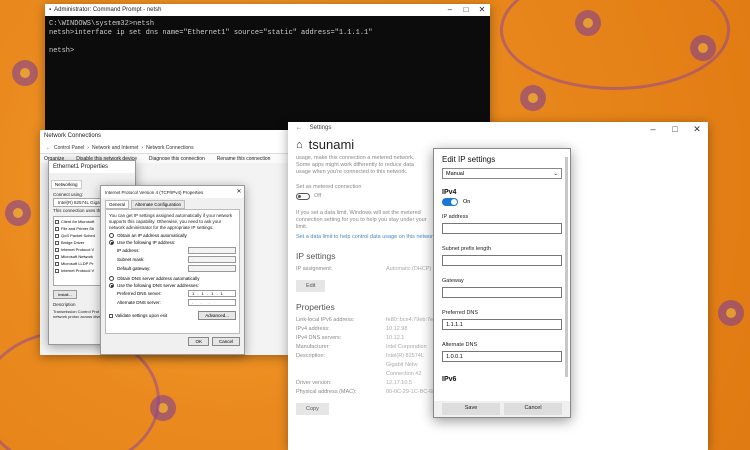 This screenshot has width=750, height=450. What do you see at coordinates (449, 379) in the screenshot?
I see `ipv6-heading: IPv6` at bounding box center [449, 379].